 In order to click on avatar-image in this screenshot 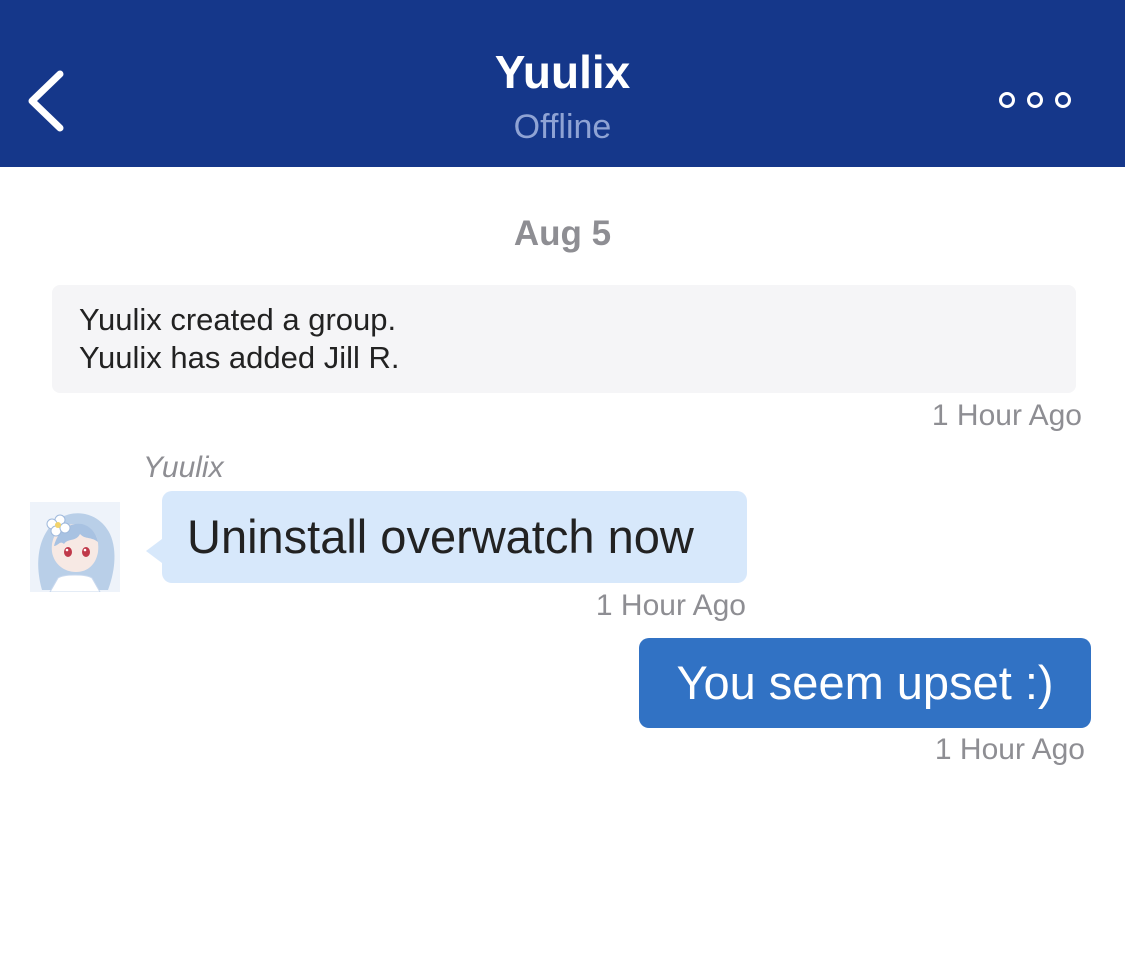, I will do `click(75, 547)`.